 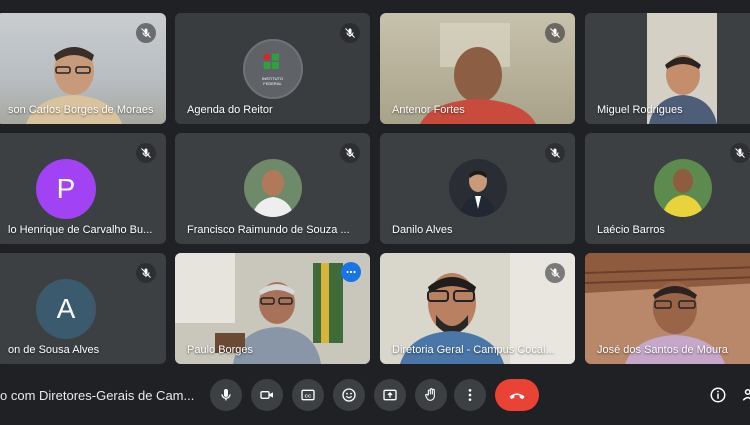 I want to click on more-vert-icon, so click(x=470, y=395).